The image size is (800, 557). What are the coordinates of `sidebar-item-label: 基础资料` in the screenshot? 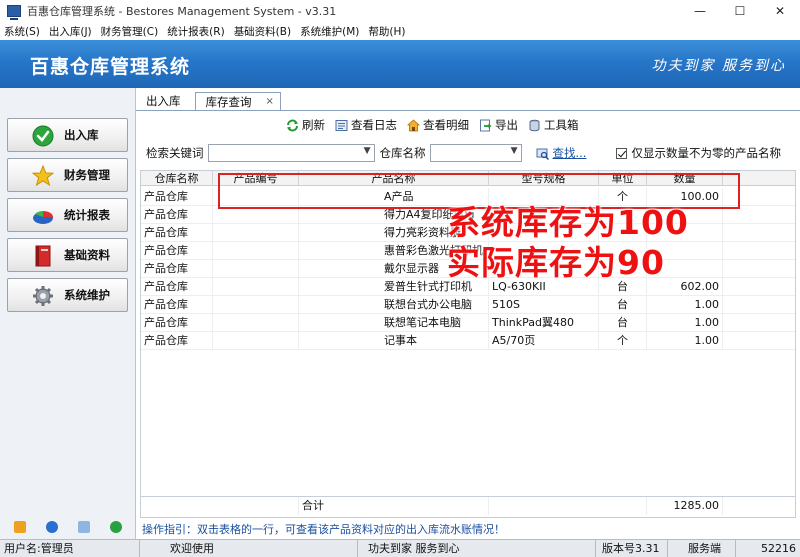 It's located at (87, 255).